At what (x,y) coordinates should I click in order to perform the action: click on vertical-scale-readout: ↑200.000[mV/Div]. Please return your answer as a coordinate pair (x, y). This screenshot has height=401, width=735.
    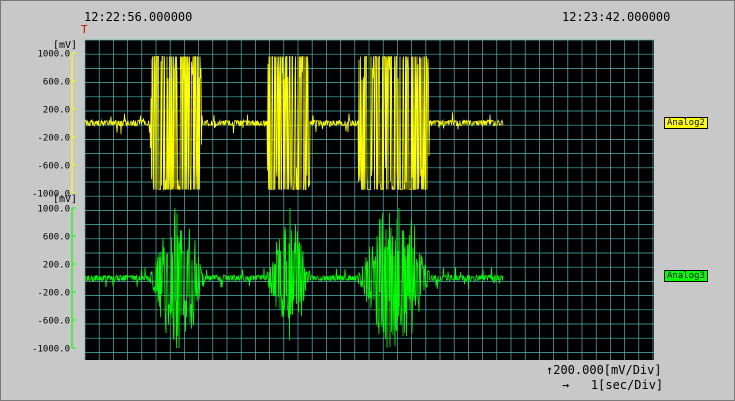
    Looking at the image, I should click on (604, 370).